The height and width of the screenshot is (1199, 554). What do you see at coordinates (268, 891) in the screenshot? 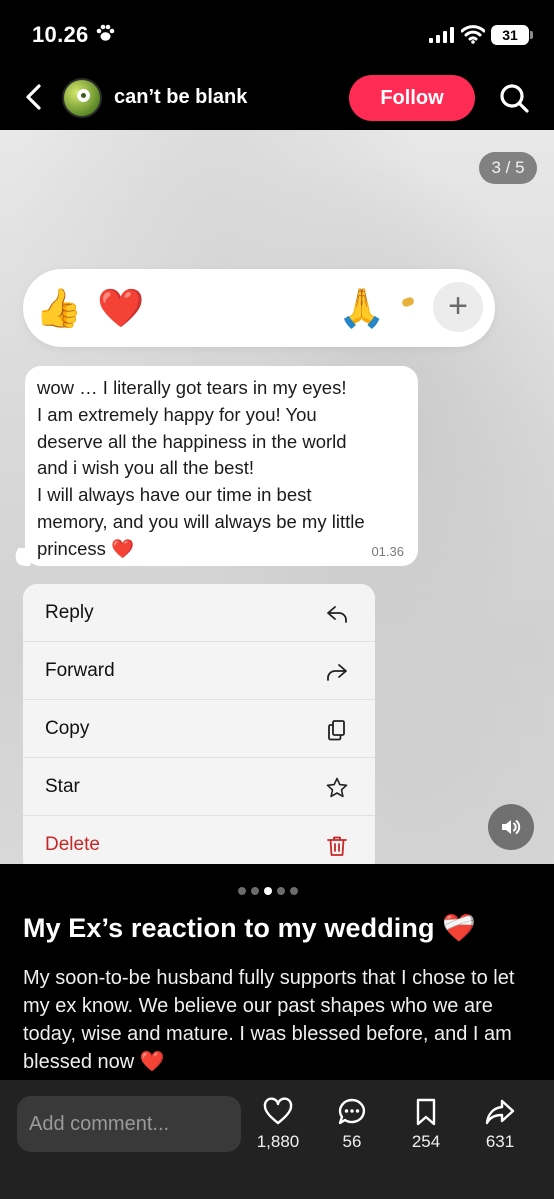
I see `carousel-dot-active` at bounding box center [268, 891].